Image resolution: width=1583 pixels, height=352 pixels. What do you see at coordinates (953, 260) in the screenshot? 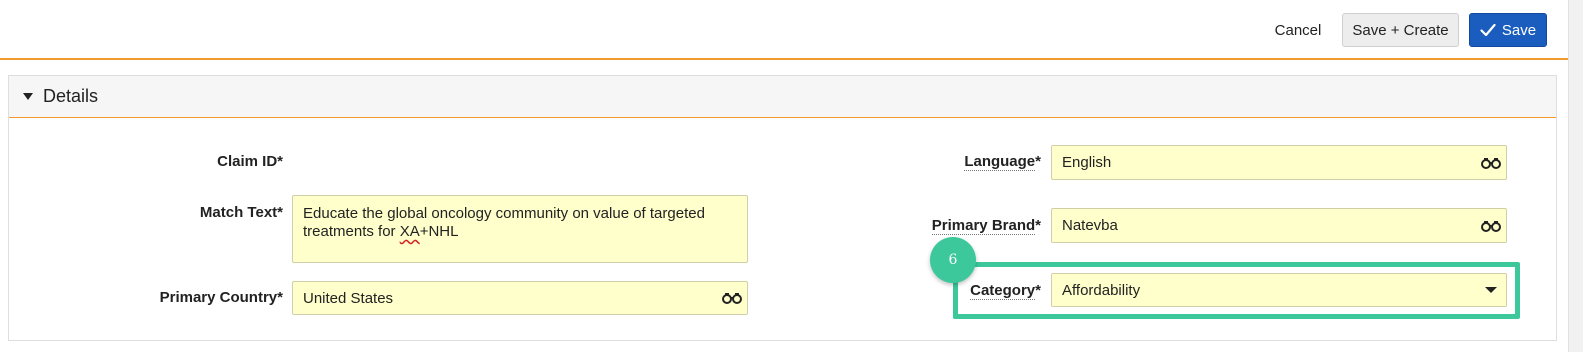
I see `step-badge: 6` at bounding box center [953, 260].